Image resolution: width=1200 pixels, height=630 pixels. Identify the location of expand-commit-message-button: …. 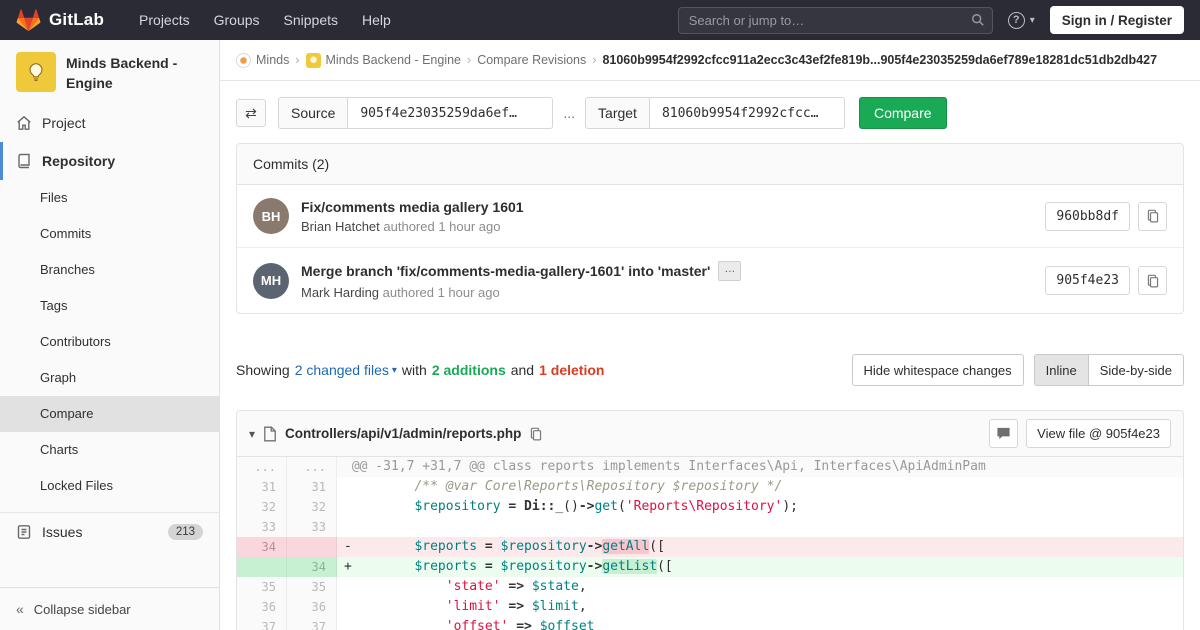
(730, 271).